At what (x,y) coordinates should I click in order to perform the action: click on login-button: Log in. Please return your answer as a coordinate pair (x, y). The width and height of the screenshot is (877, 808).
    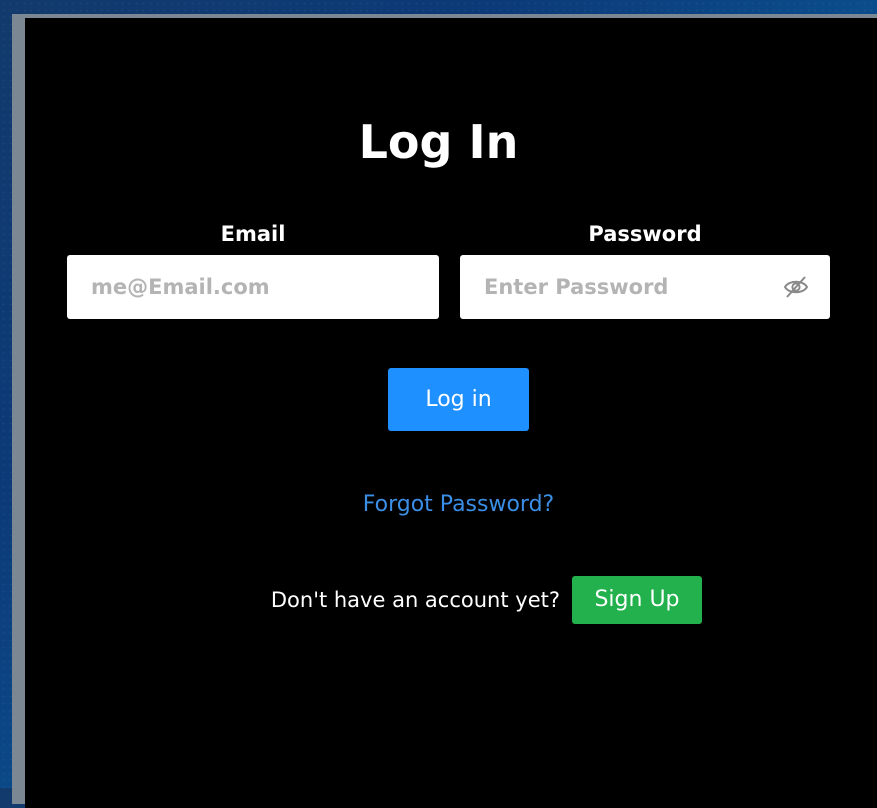
    Looking at the image, I should click on (458, 399).